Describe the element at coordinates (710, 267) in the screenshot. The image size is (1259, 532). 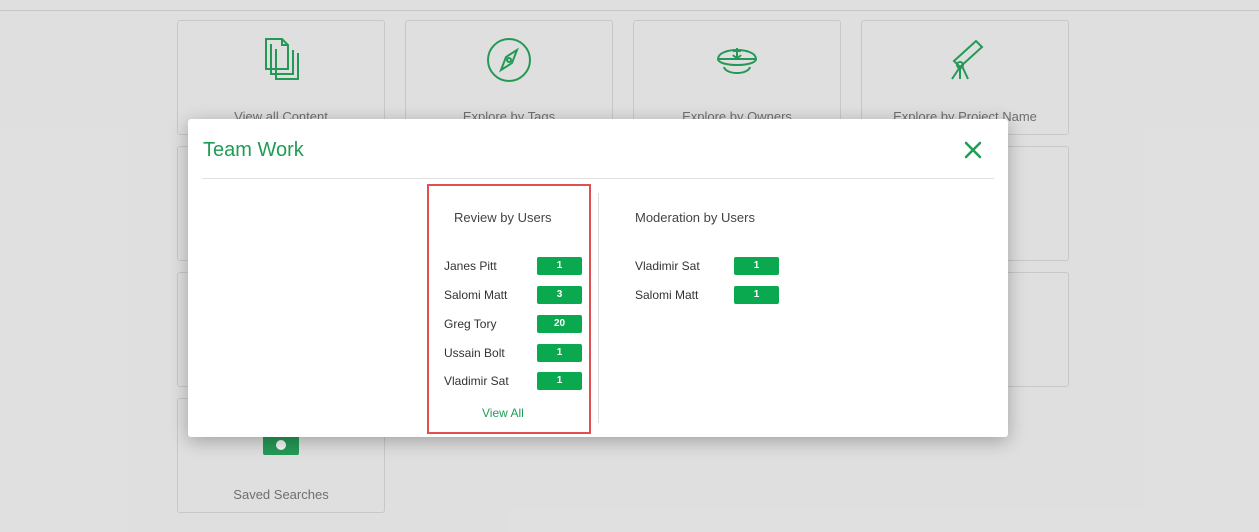
I see `moderation-user-row: Vladimir Sat 1` at that location.